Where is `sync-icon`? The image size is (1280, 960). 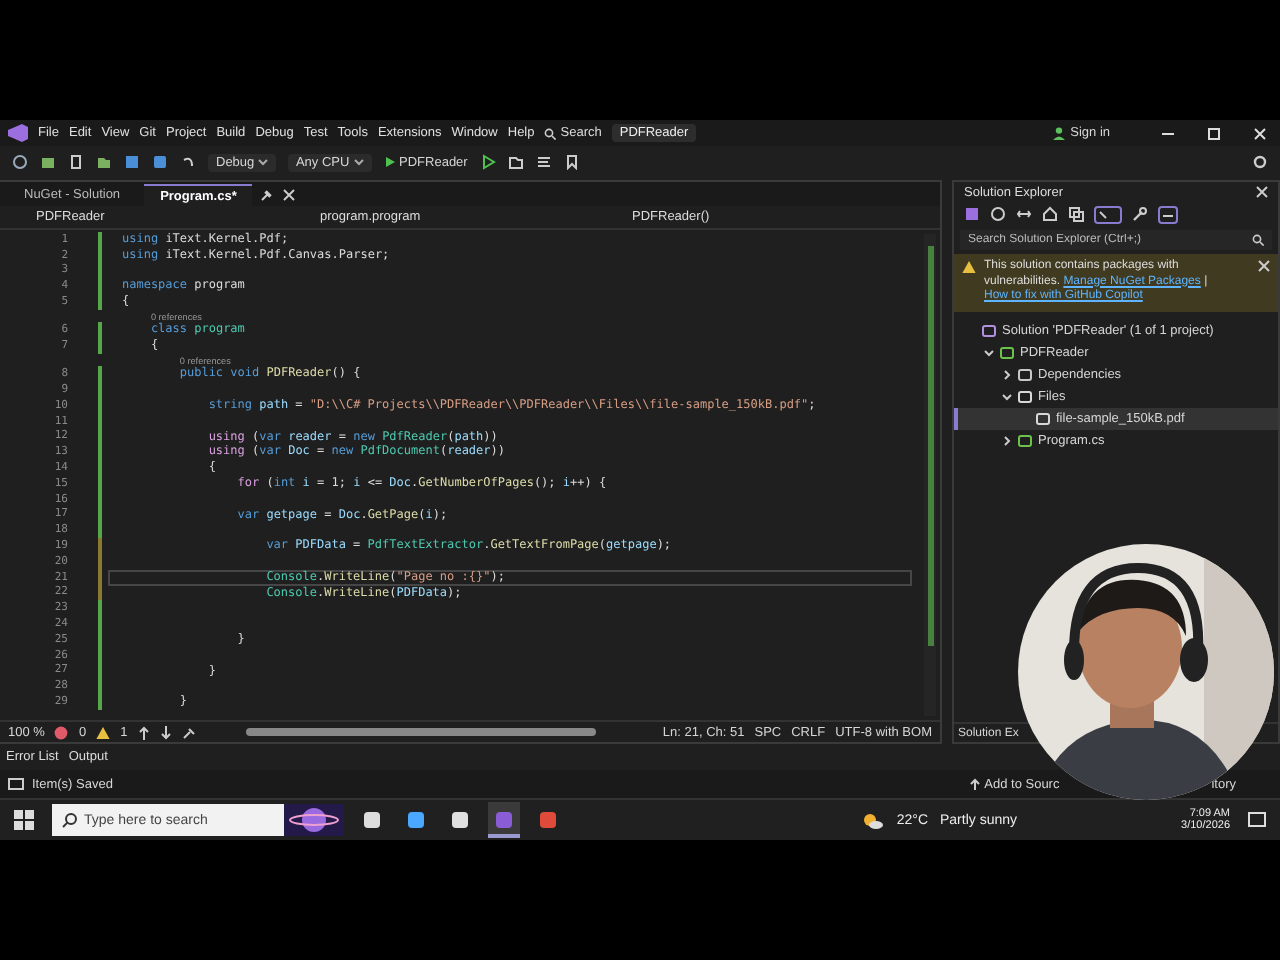 sync-icon is located at coordinates (1024, 214).